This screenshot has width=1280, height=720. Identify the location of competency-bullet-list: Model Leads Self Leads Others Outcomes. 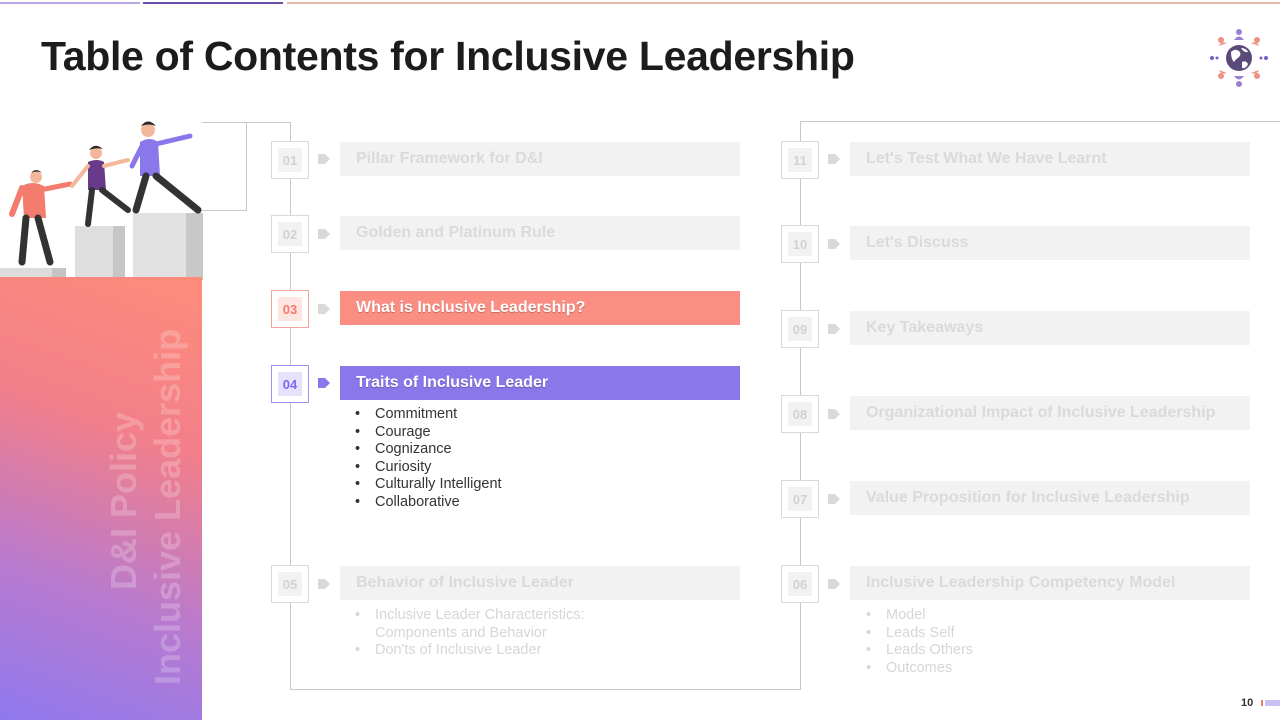
(919, 642).